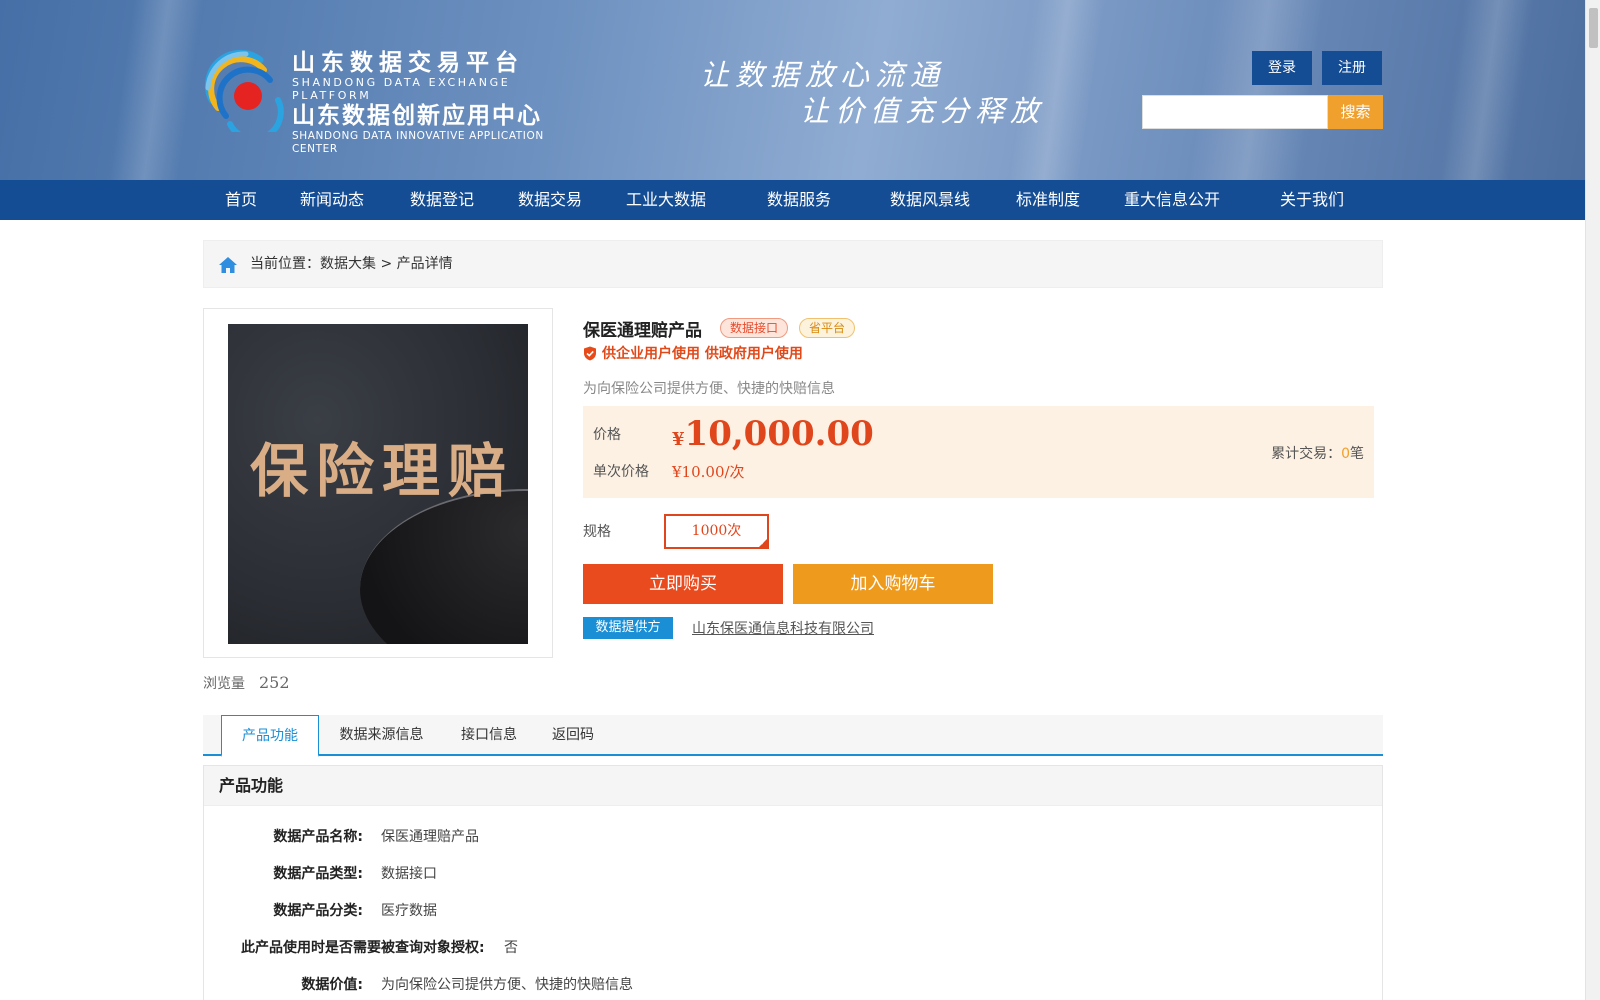 The height and width of the screenshot is (1000, 1600). I want to click on spec-label: 规格, so click(597, 532).